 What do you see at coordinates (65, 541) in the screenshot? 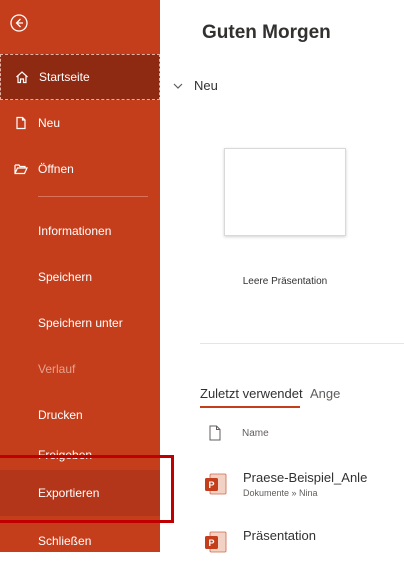
I see `sidebar-item-label: Schließen` at bounding box center [65, 541].